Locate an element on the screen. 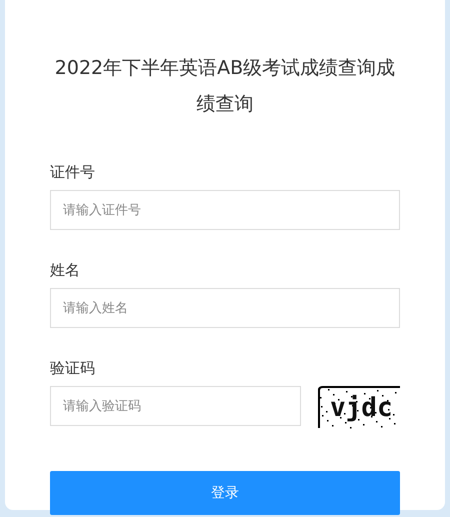 The image size is (450, 517). field-label: 姓名 is located at coordinates (65, 270).